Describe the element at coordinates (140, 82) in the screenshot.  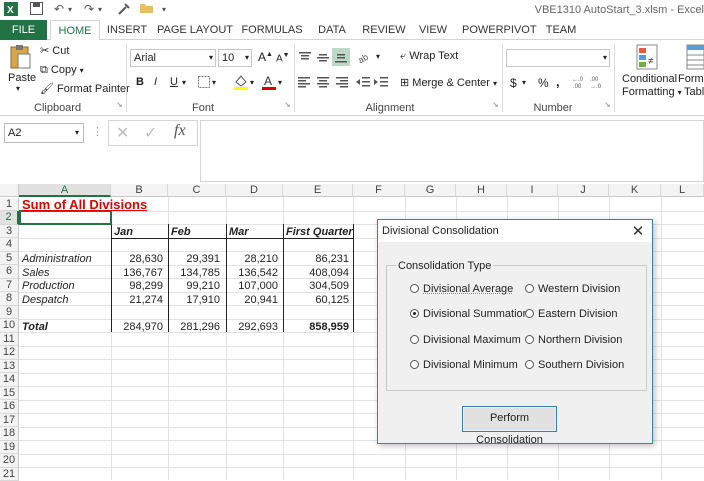
I see `bold-button: B` at that location.